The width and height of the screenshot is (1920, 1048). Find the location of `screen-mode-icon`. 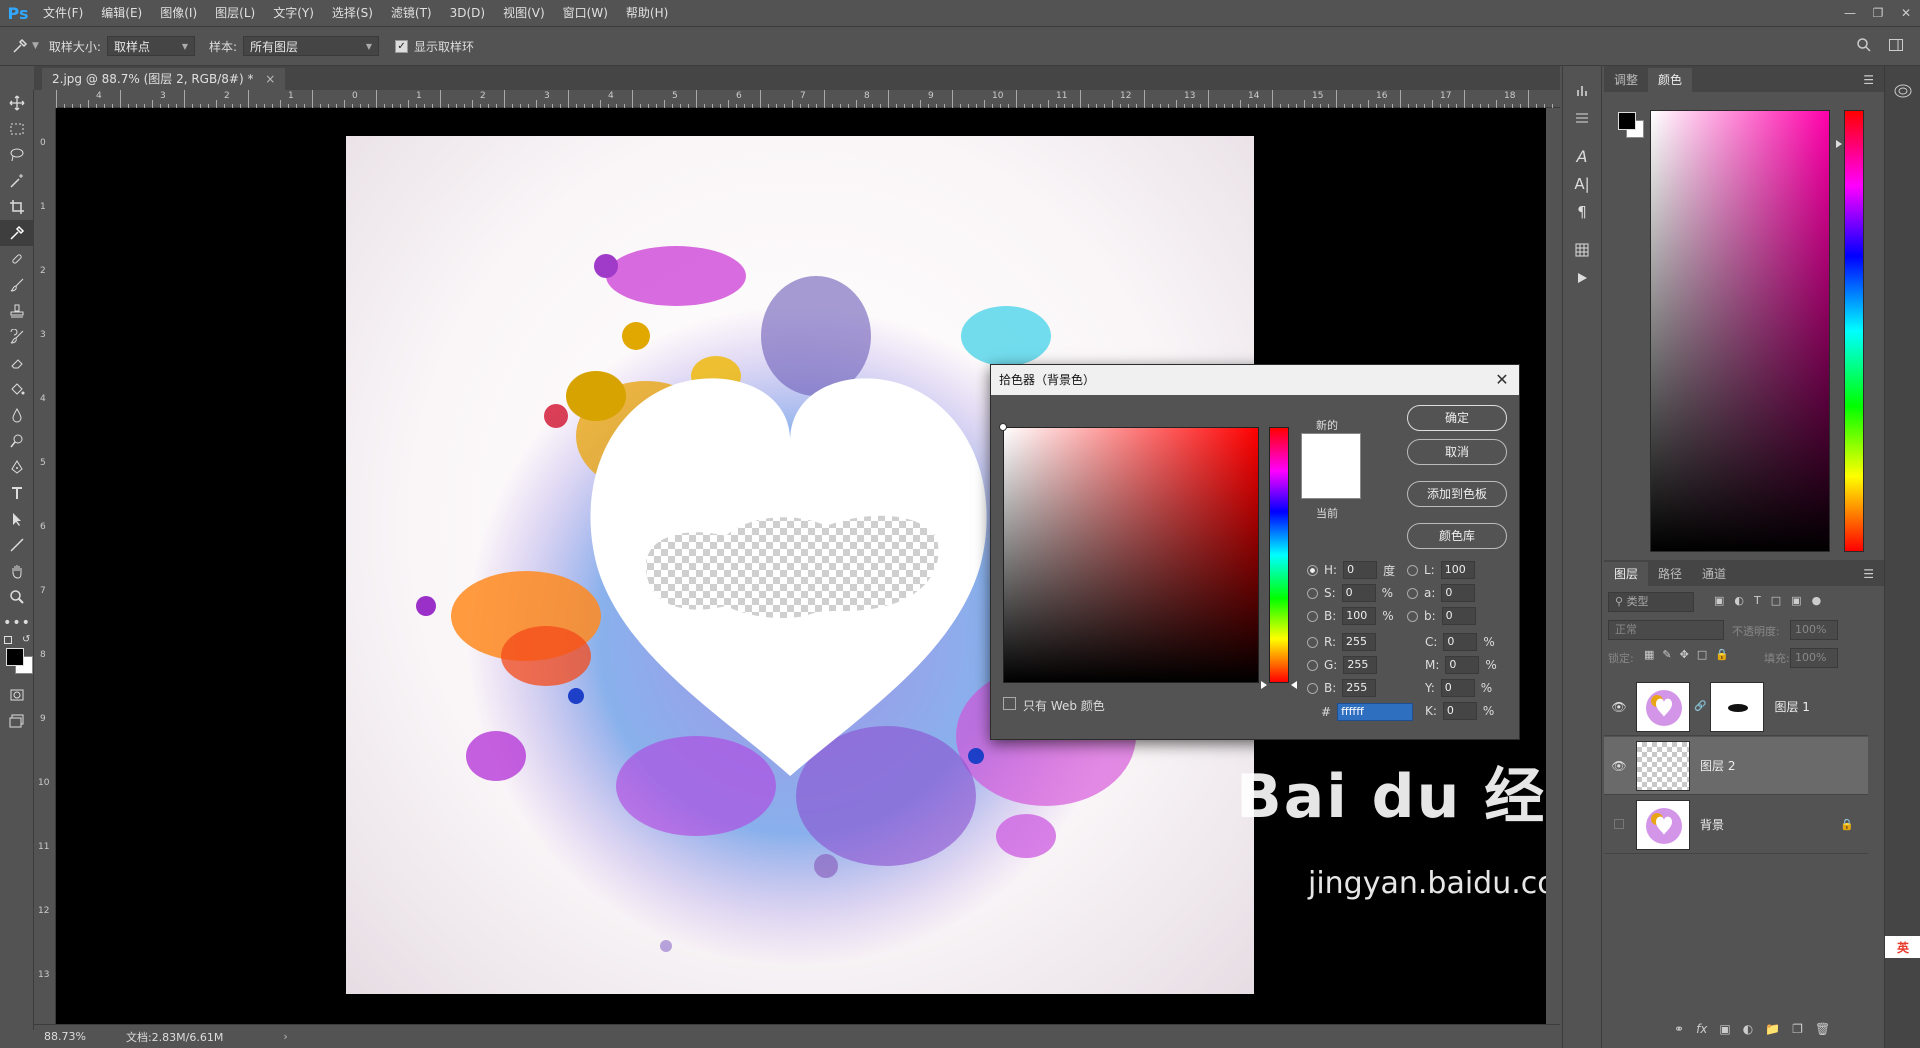

screen-mode-icon is located at coordinates (17, 721).